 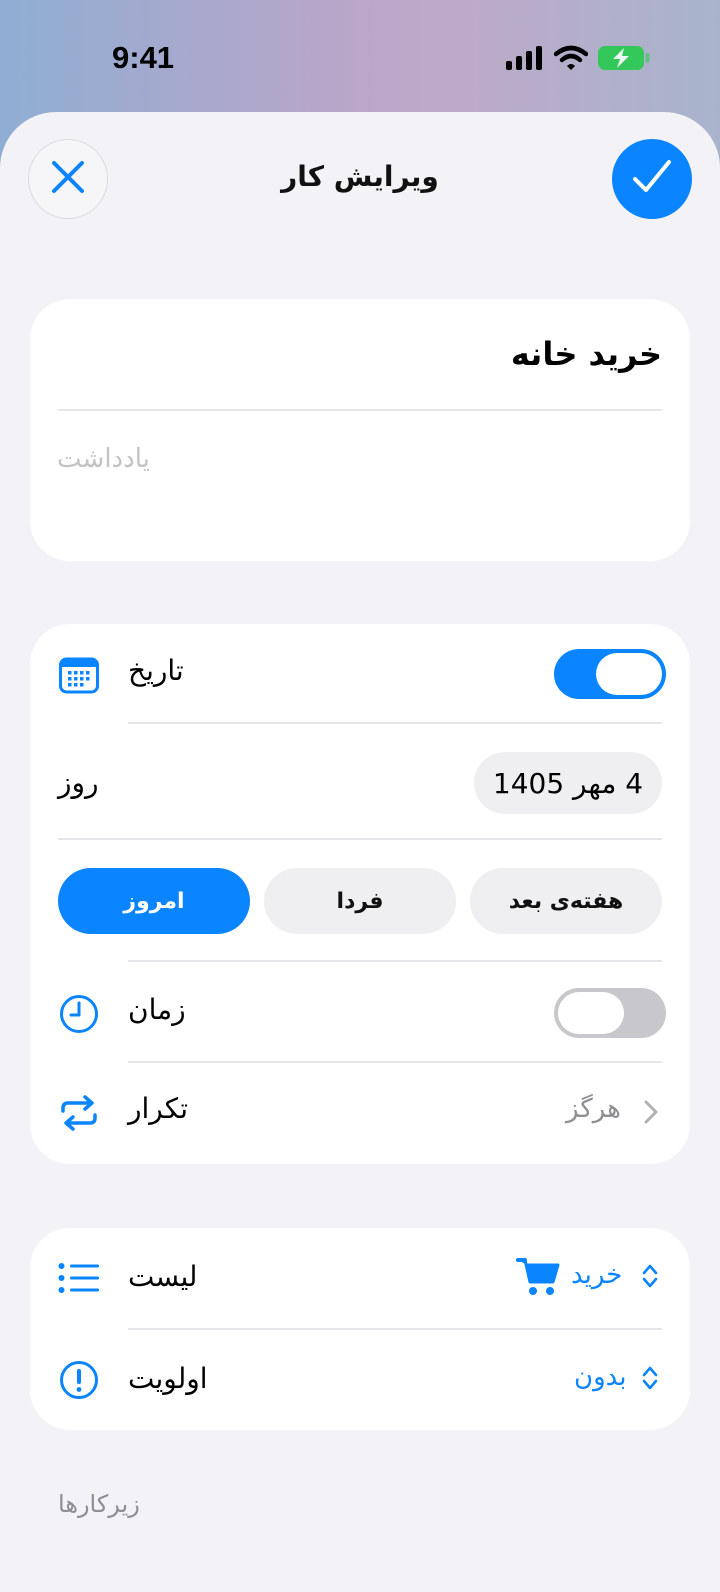 I want to click on organization-card: خرید لیست بدون اولویت, so click(x=360, y=1329).